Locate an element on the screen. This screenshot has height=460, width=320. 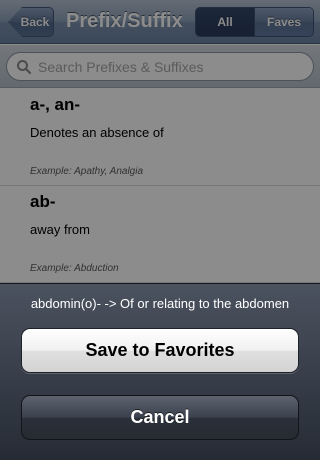
cancel-button: Cancel is located at coordinates (160, 417).